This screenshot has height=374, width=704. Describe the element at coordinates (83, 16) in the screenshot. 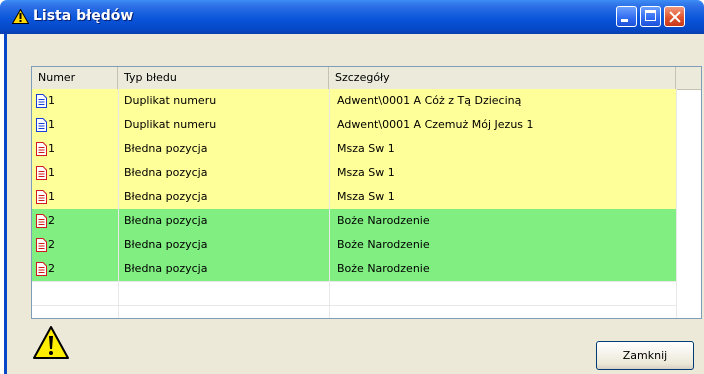

I see `window-title: Lista błędów` at that location.